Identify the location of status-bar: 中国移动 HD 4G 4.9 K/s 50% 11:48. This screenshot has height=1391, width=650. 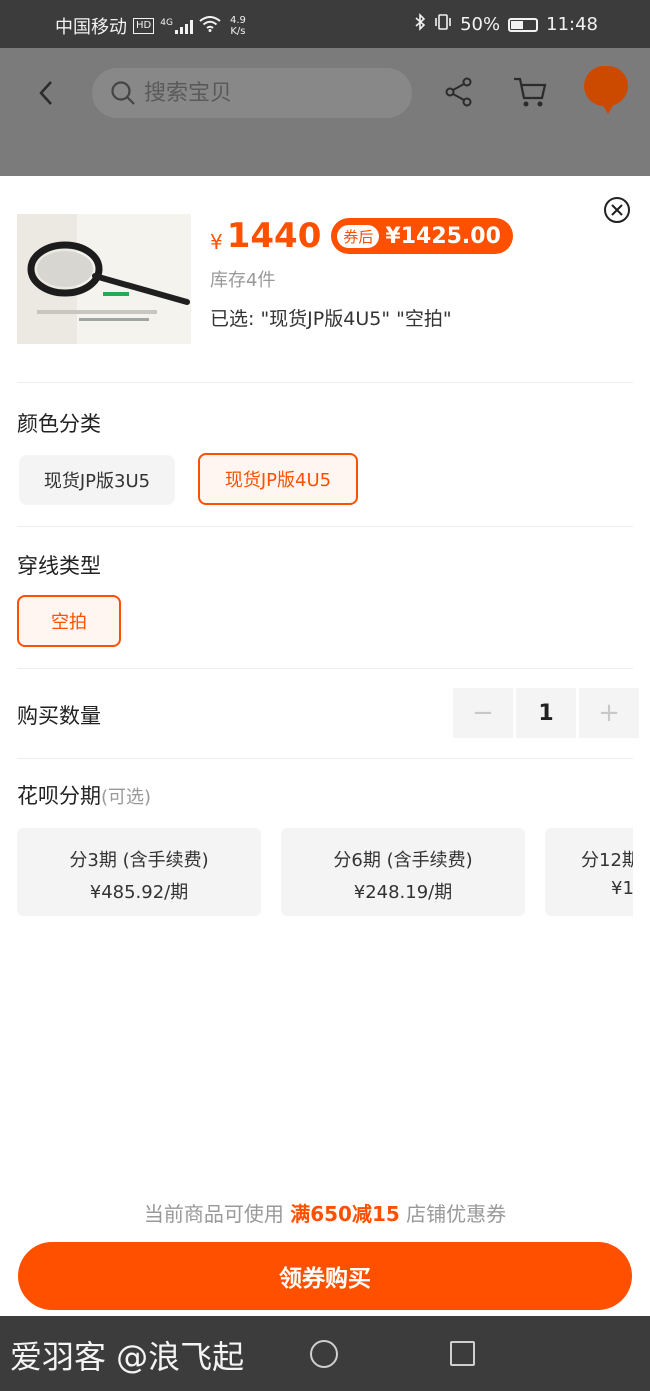
(325, 24).